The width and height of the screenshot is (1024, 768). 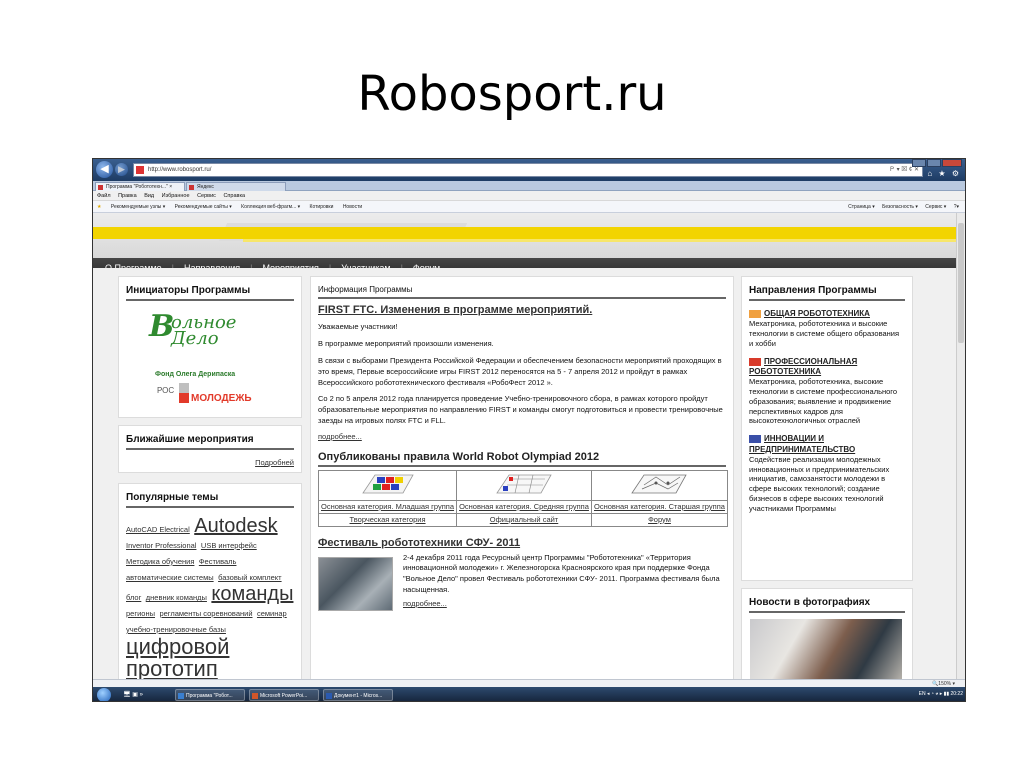 I want to click on wro-senior-field-image, so click(x=659, y=485).